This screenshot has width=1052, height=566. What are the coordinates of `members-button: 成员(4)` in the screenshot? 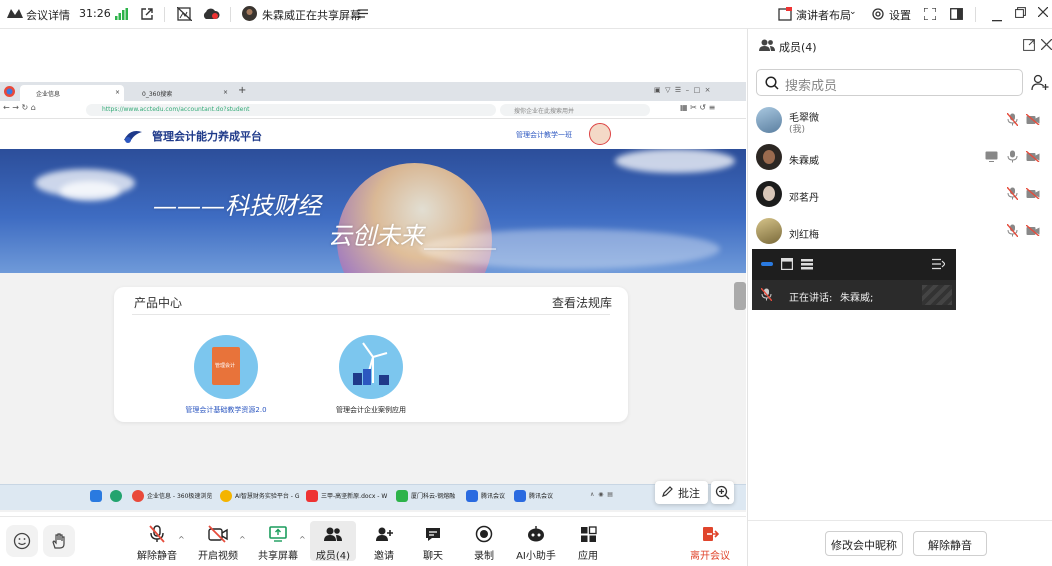 It's located at (333, 541).